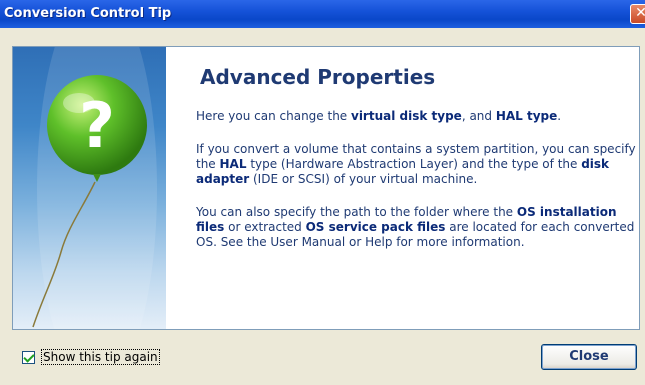 The height and width of the screenshot is (385, 645). I want to click on close-icon: ✕, so click(640, 13).